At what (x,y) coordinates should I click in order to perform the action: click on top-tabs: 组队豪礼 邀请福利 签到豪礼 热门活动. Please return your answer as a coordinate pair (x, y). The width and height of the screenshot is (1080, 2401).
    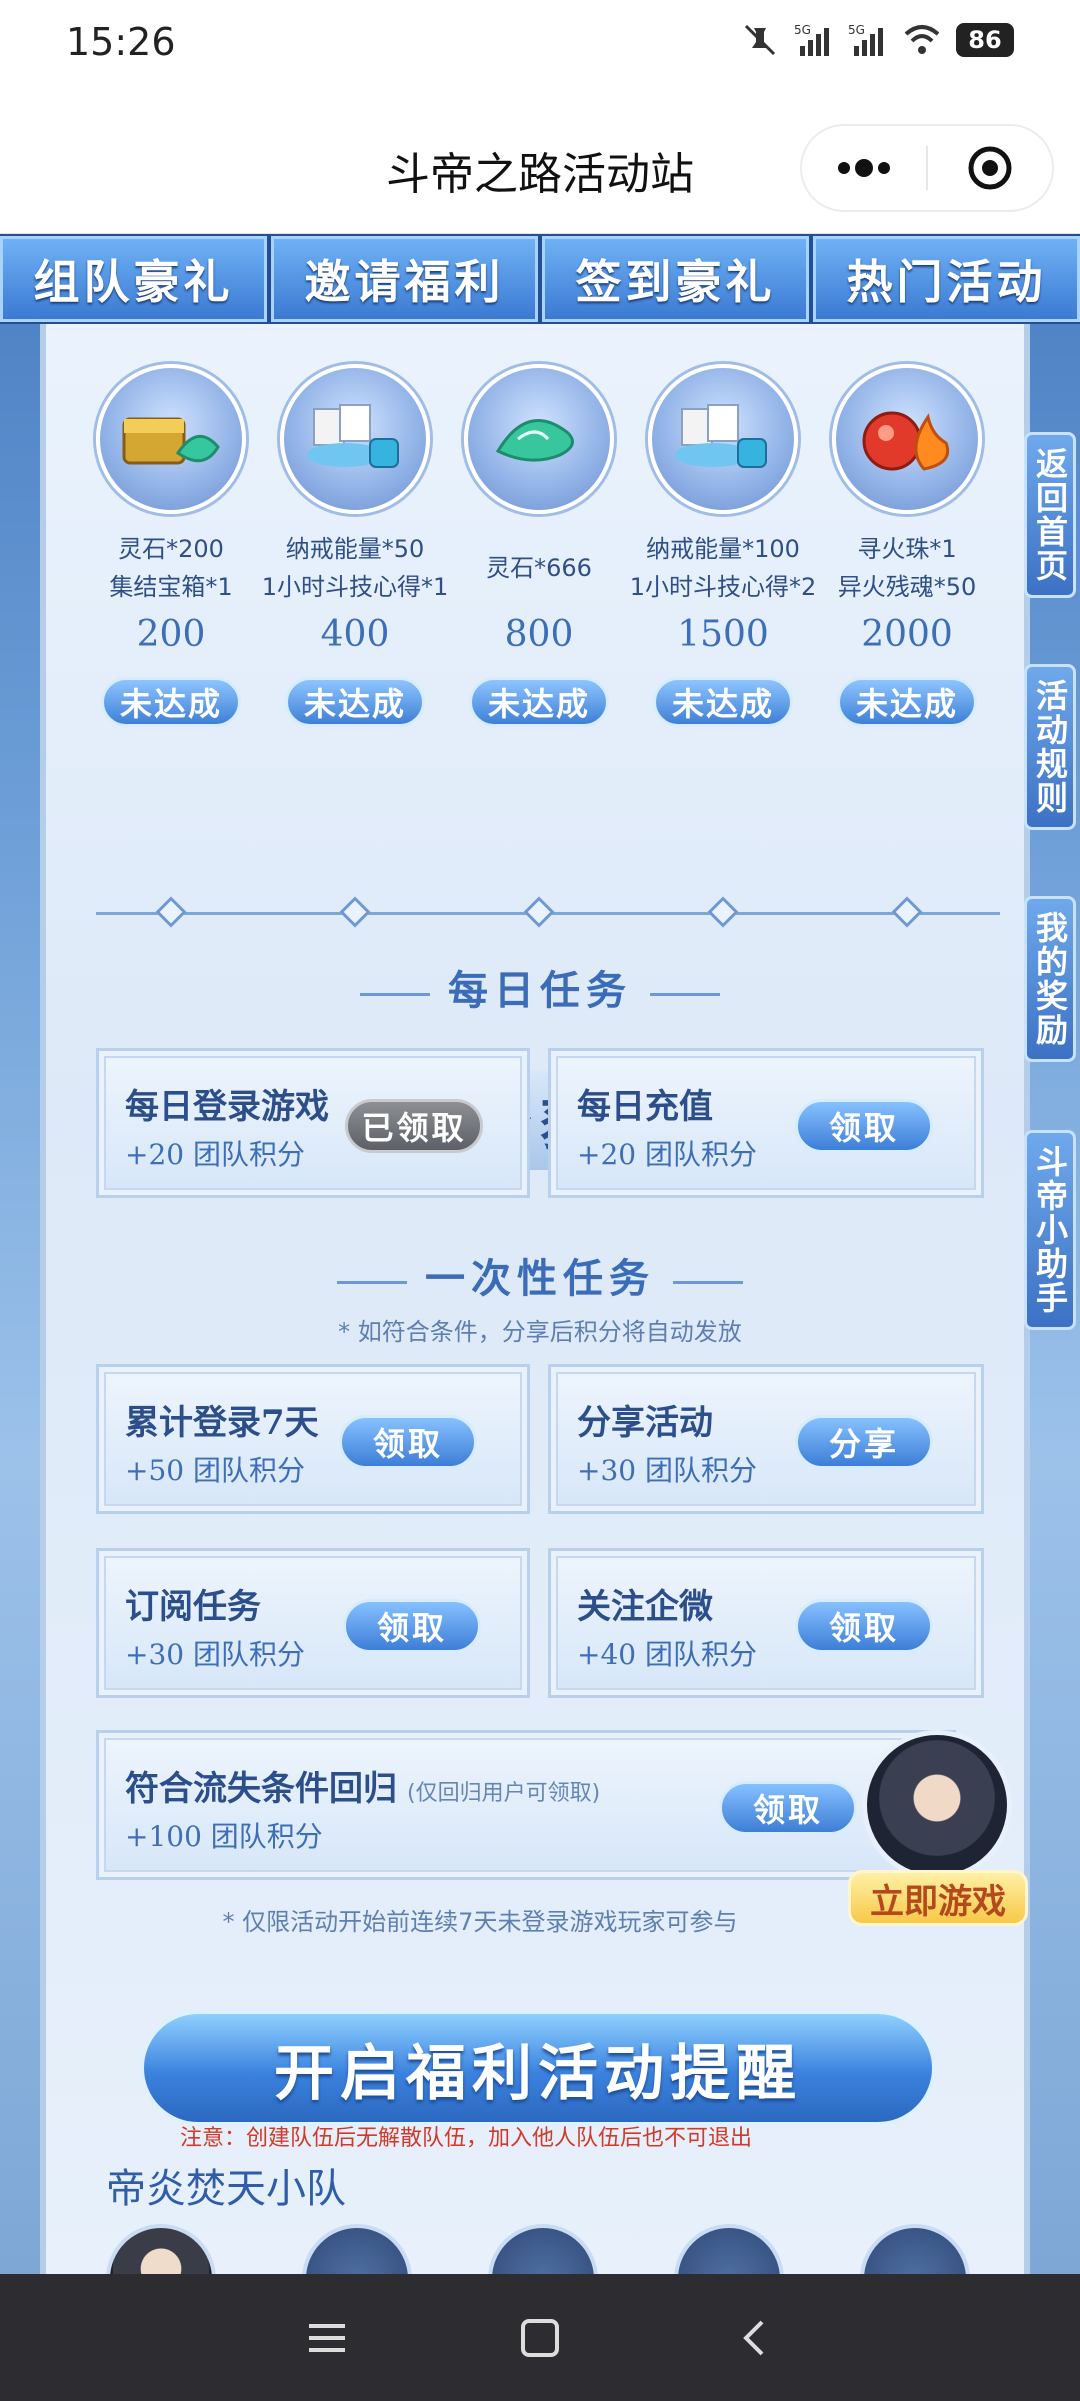
    Looking at the image, I should click on (540, 279).